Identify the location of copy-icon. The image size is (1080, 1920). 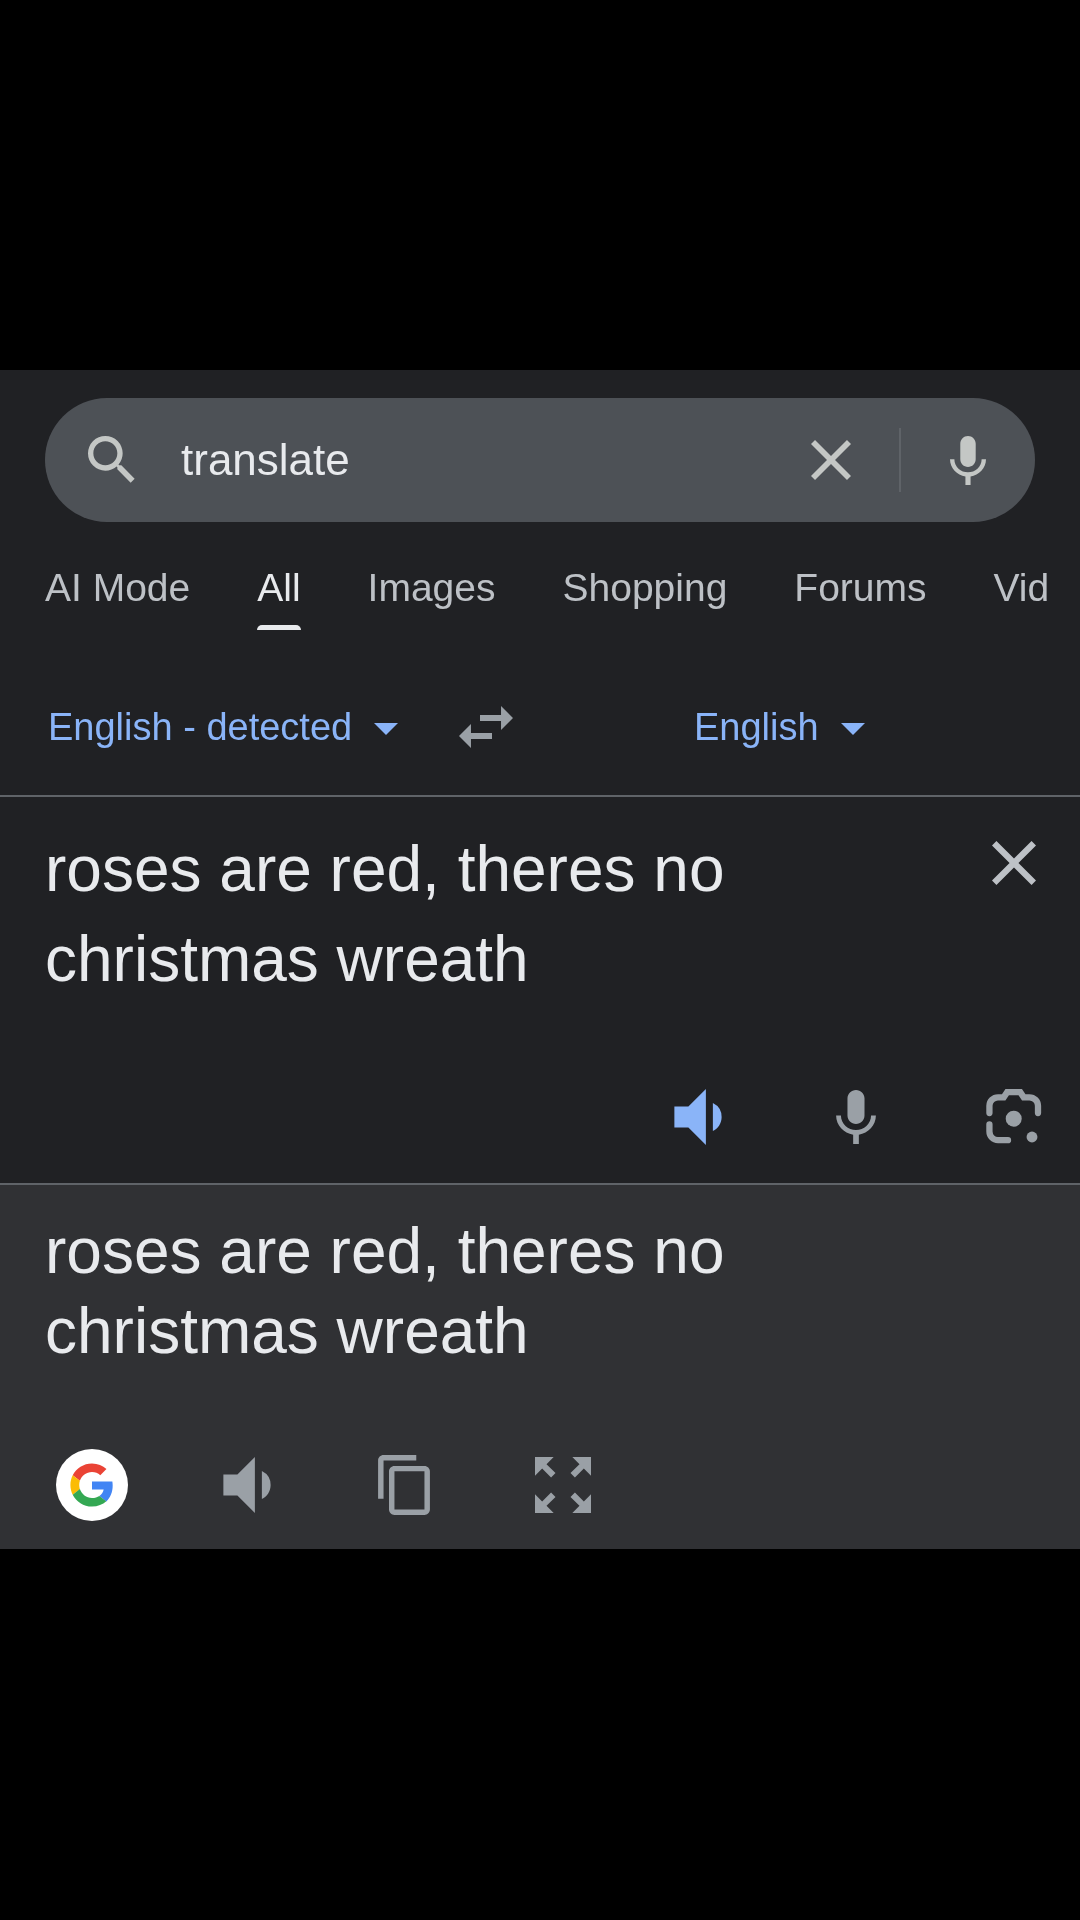
(404, 1485).